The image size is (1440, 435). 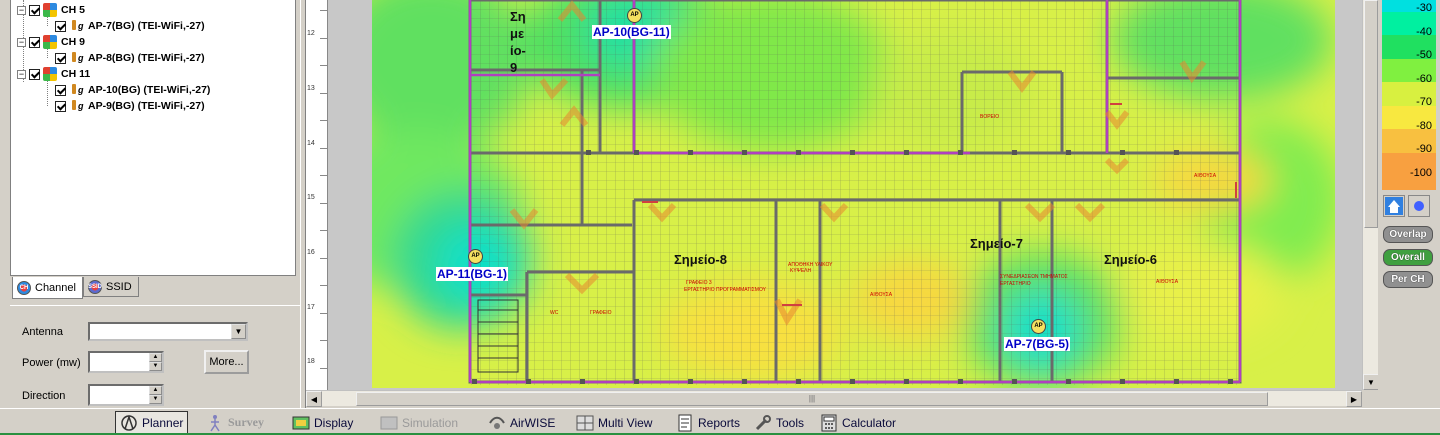 I want to click on tree-item-ap9: g AP-9(BG) (TEI-WiFi,-27), so click(x=130, y=106).